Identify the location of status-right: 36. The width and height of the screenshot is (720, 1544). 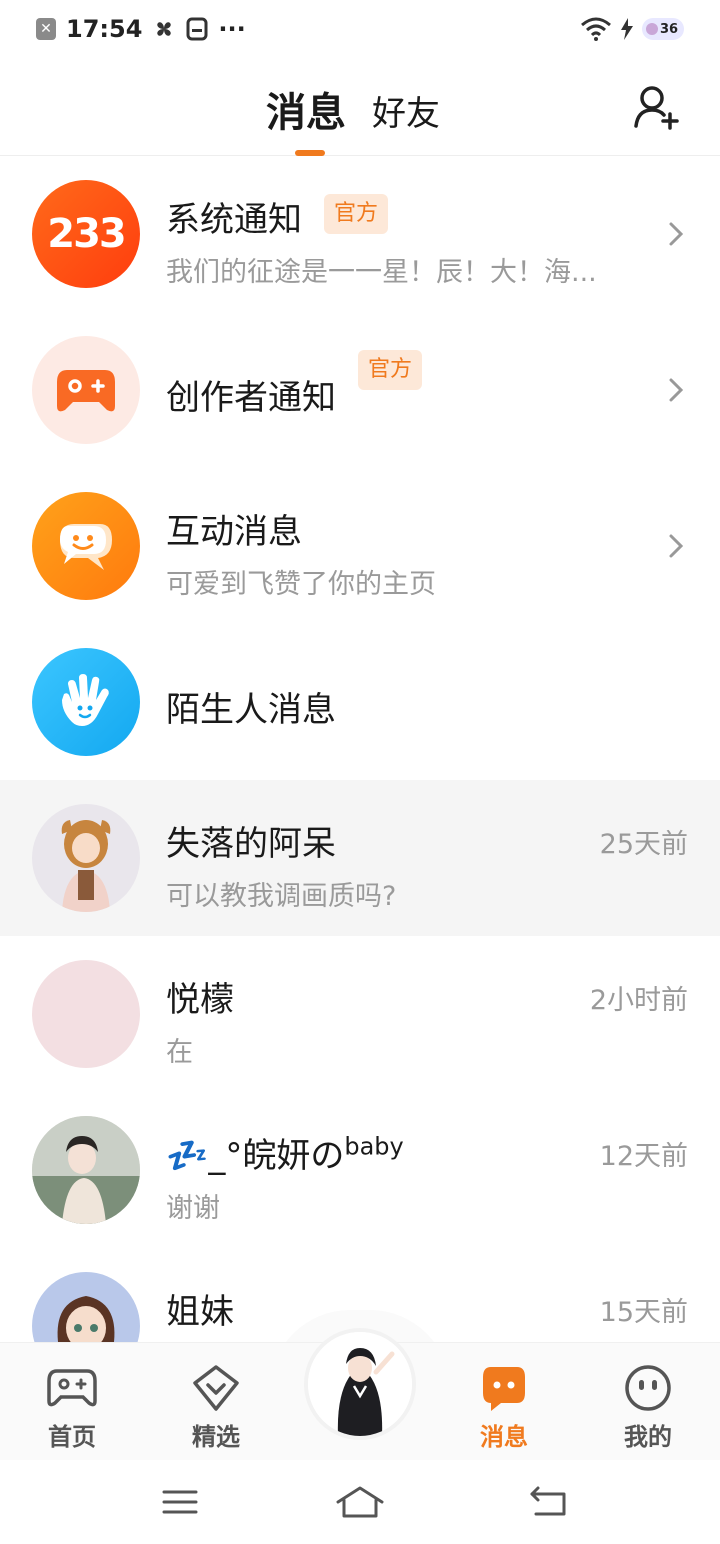
(632, 29).